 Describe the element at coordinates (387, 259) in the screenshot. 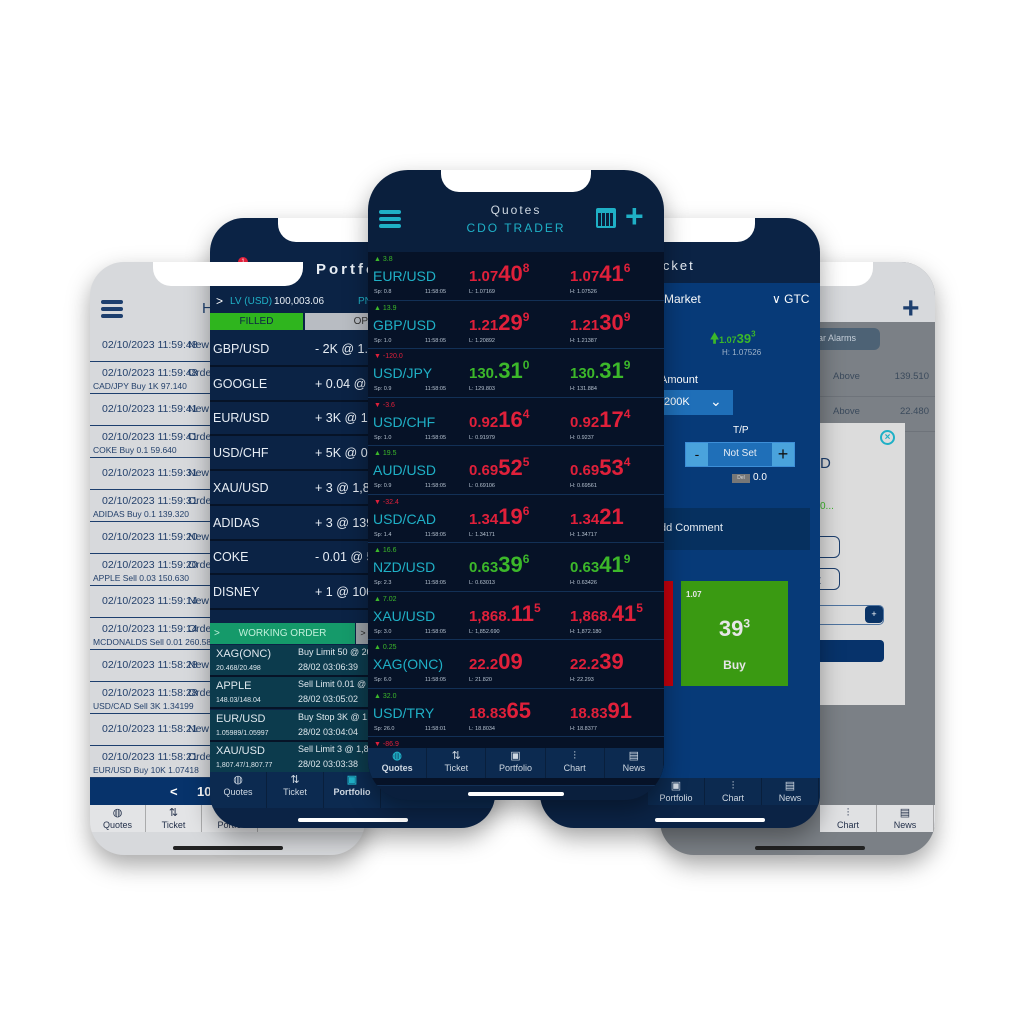

I see `change-value: 3.8` at that location.